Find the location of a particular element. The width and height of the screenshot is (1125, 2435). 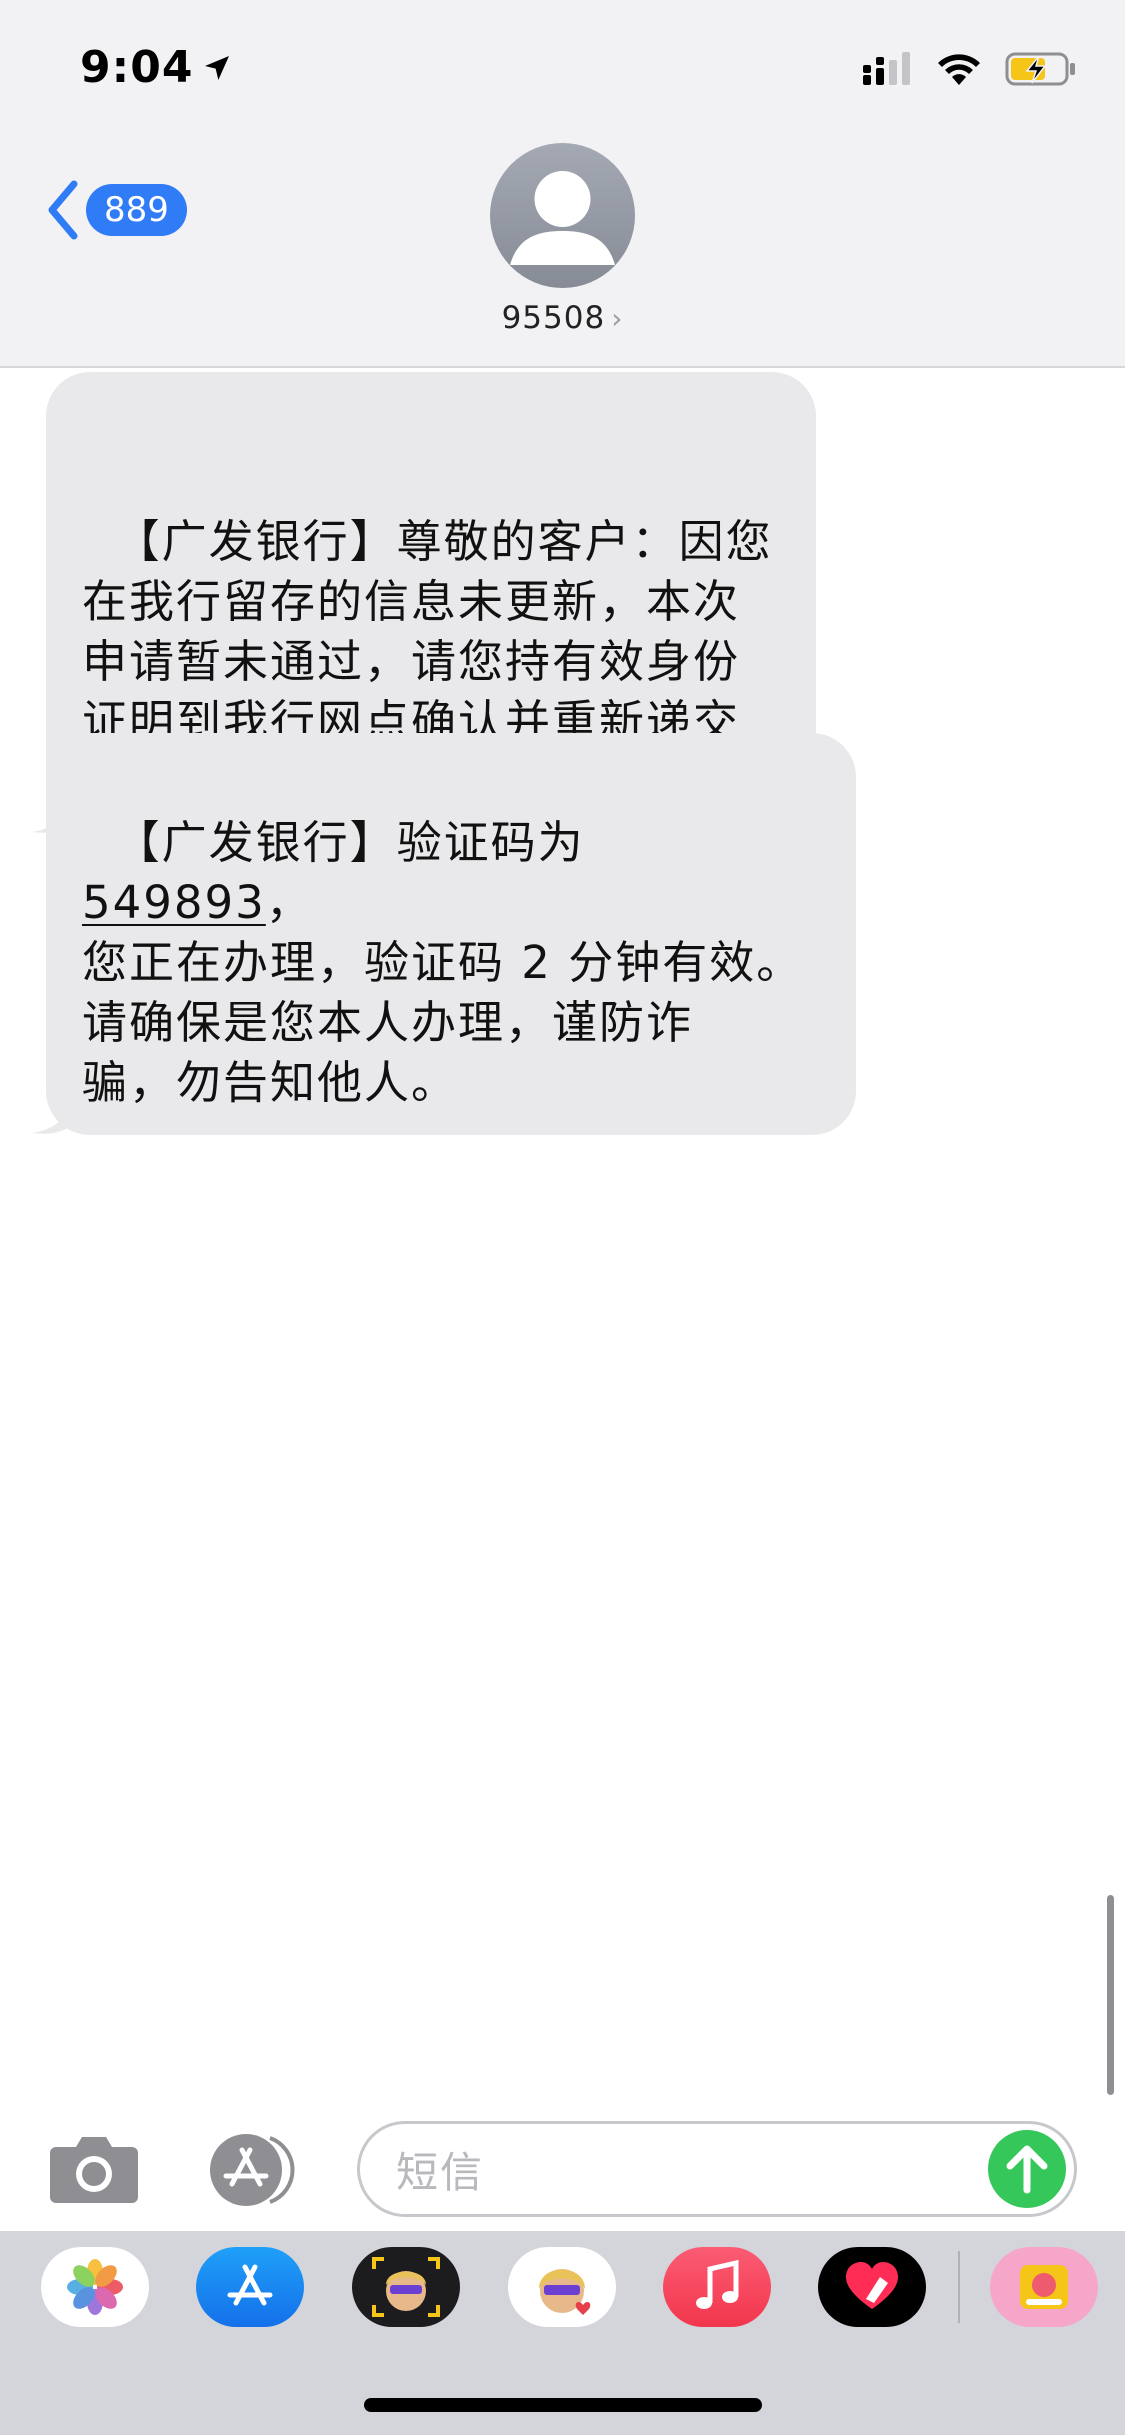

message-input: 短信 is located at coordinates (717, 2169).